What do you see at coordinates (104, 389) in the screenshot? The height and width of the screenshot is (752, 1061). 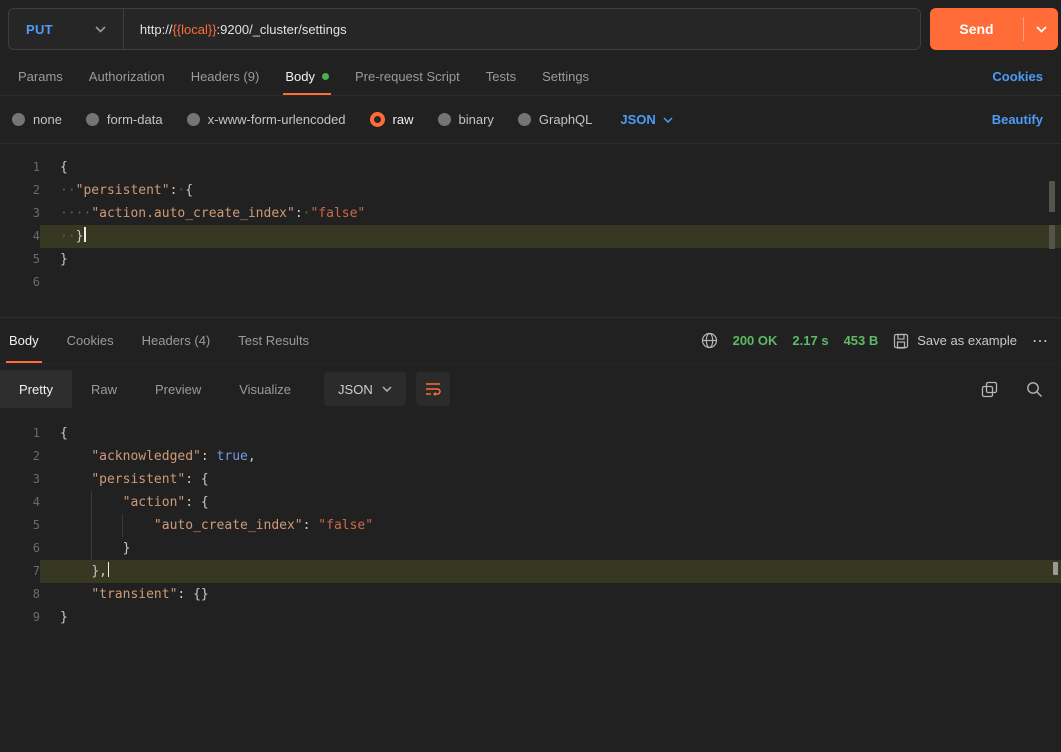 I see `view-tab-raw: Raw` at bounding box center [104, 389].